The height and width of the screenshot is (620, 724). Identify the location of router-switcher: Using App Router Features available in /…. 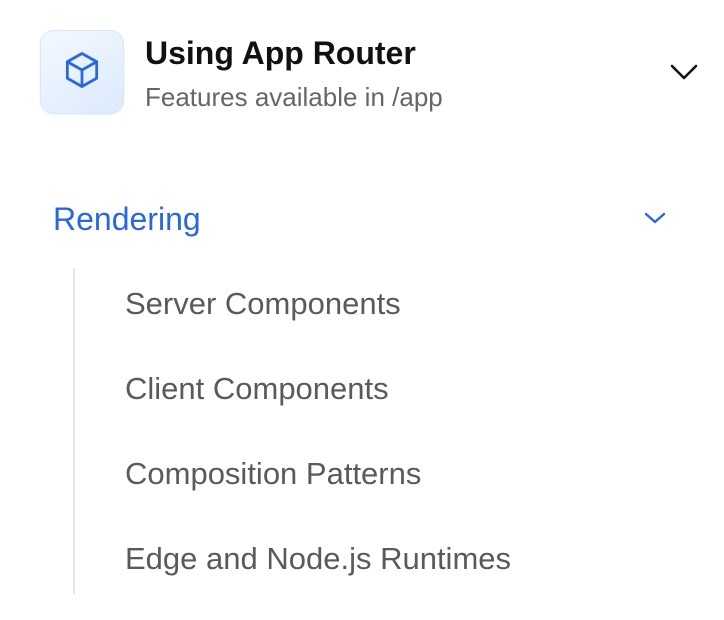
(372, 73).